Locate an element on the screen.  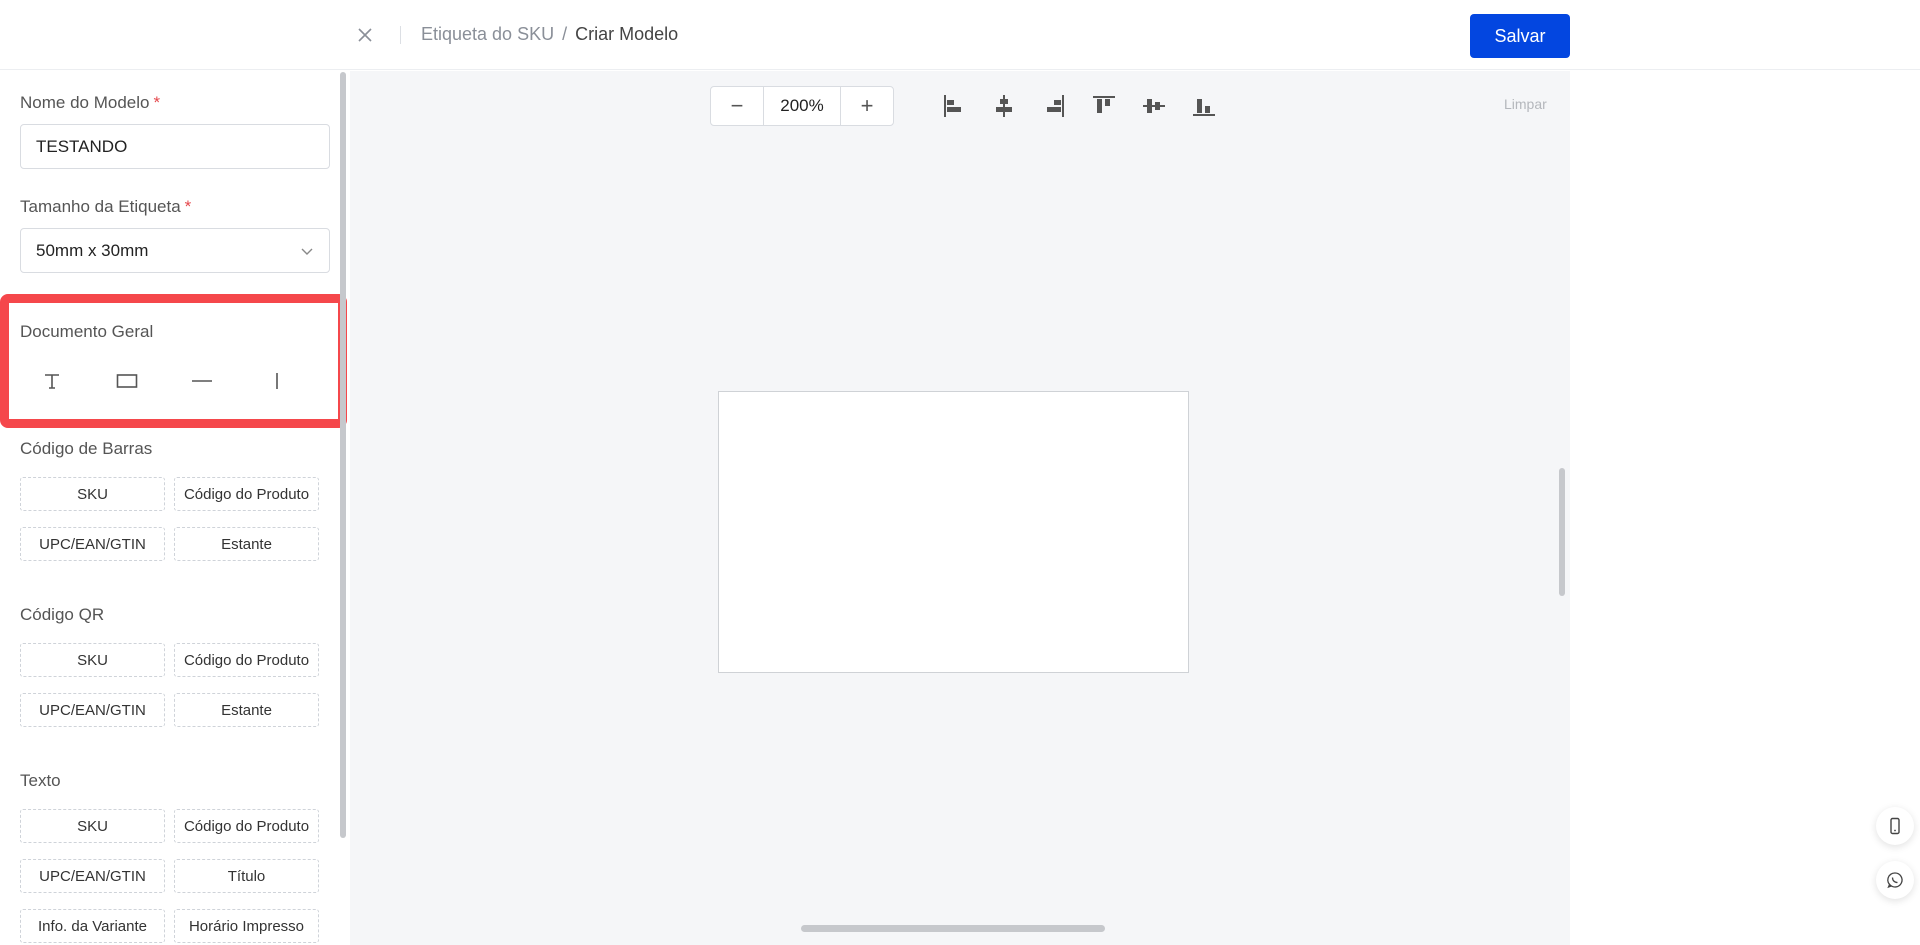
mobile-button is located at coordinates (1895, 826).